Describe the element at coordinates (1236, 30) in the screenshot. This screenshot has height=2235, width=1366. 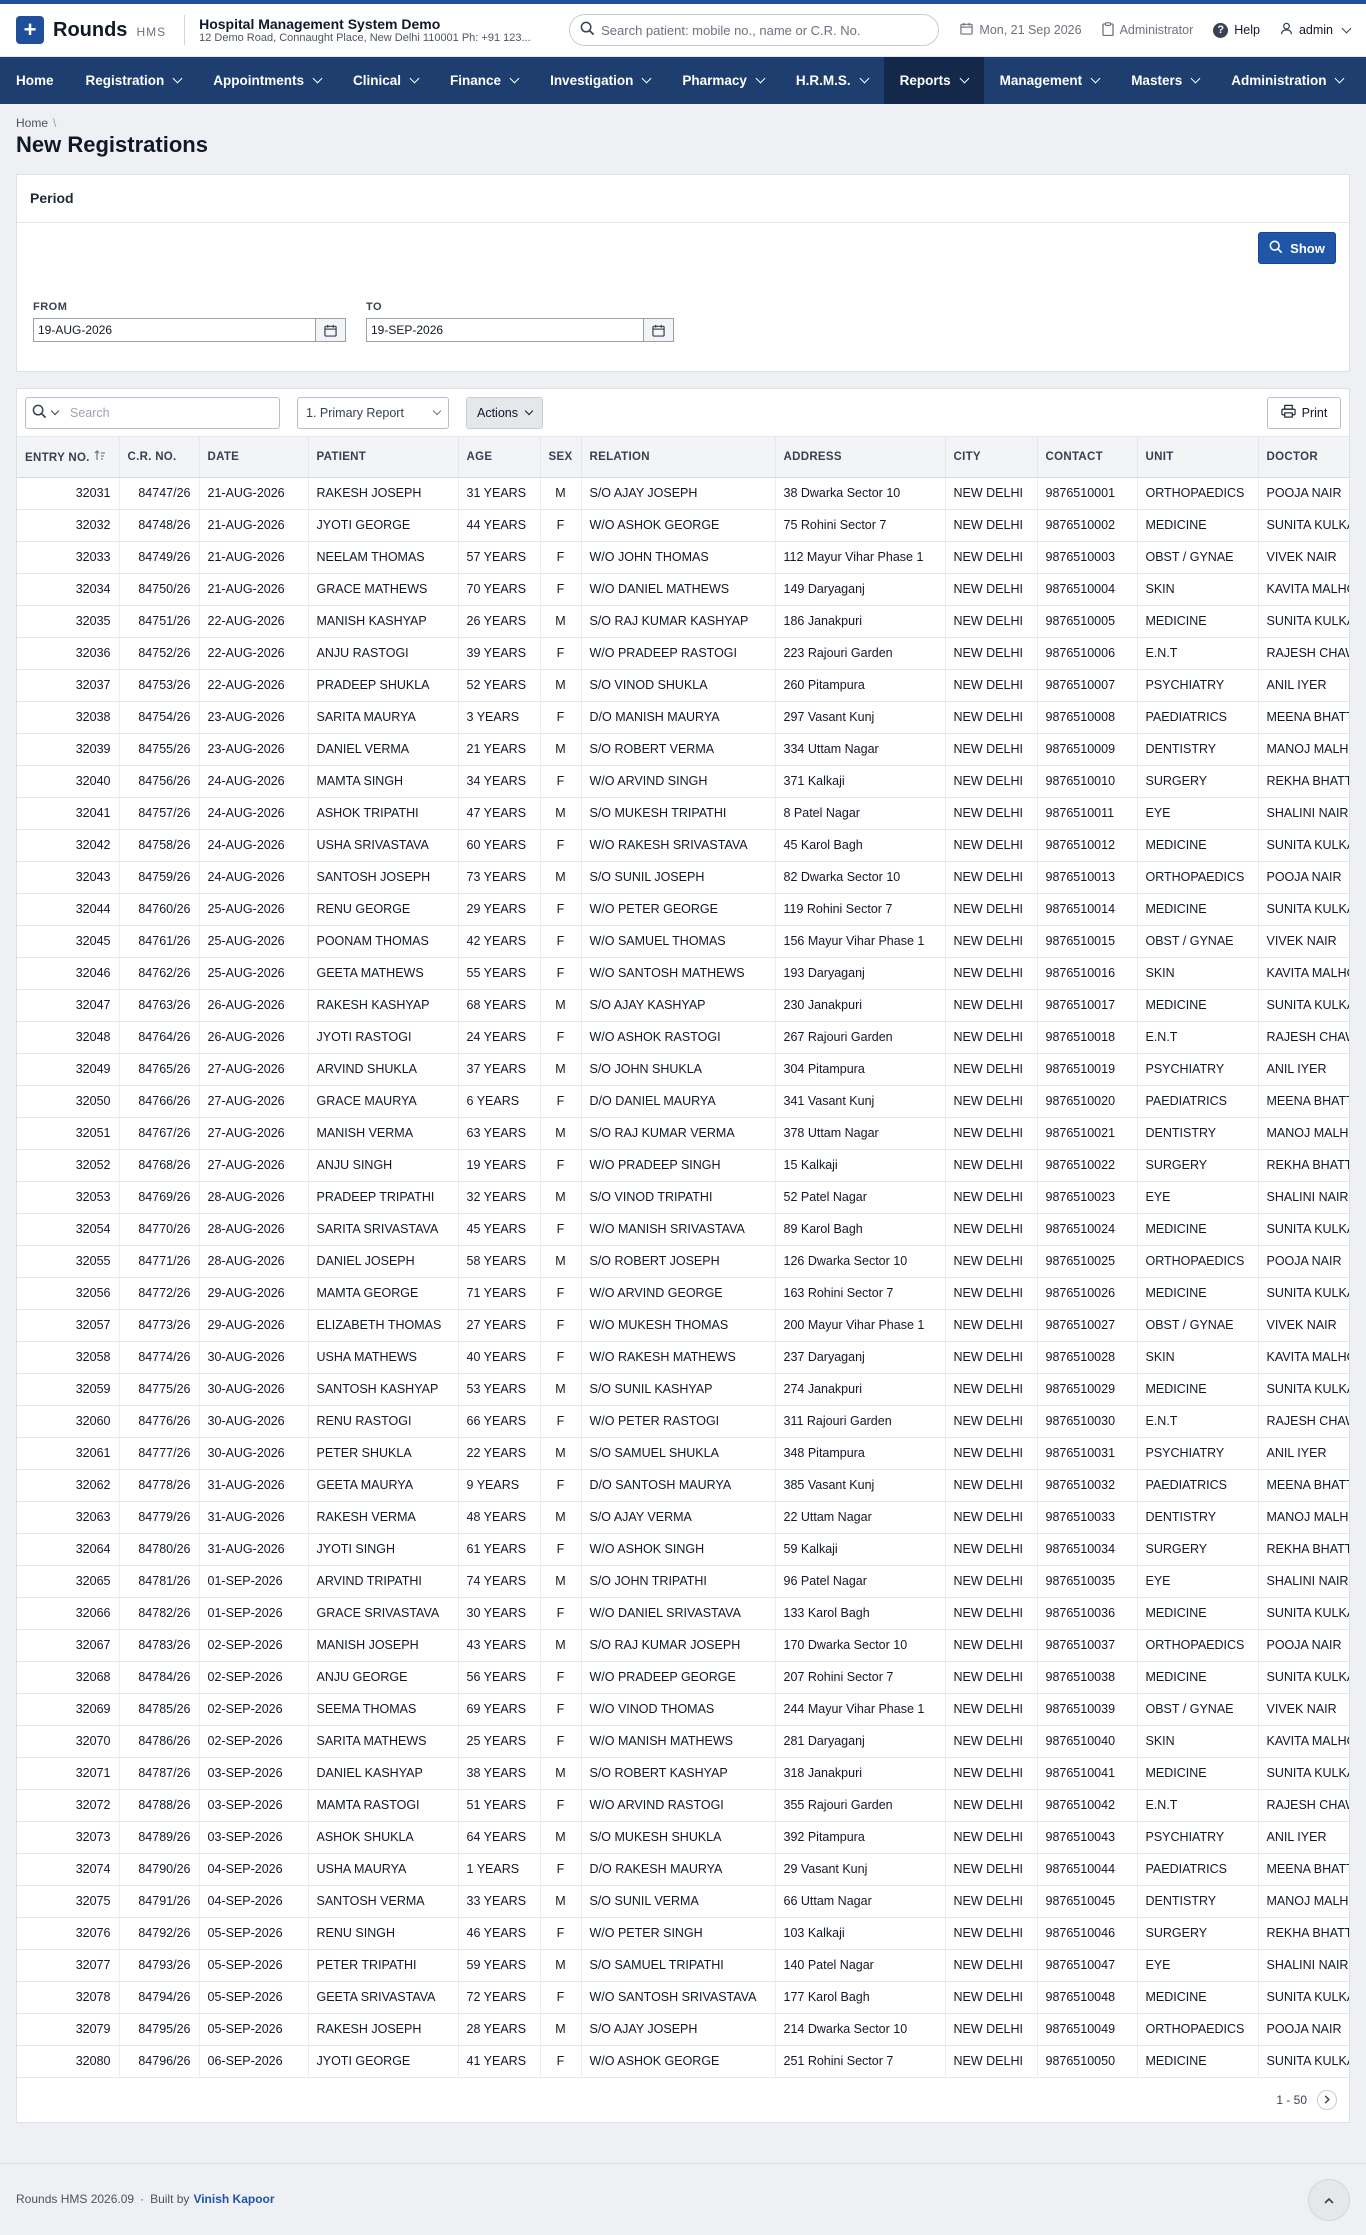
I see `help-link: ? Help` at that location.